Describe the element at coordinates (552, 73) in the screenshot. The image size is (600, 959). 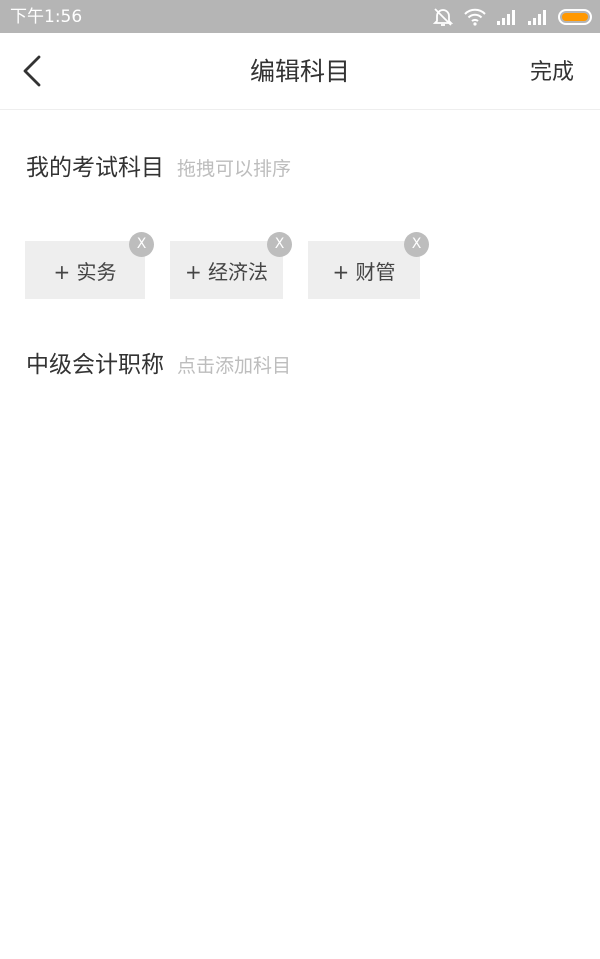
I see `done-button: 完成` at that location.